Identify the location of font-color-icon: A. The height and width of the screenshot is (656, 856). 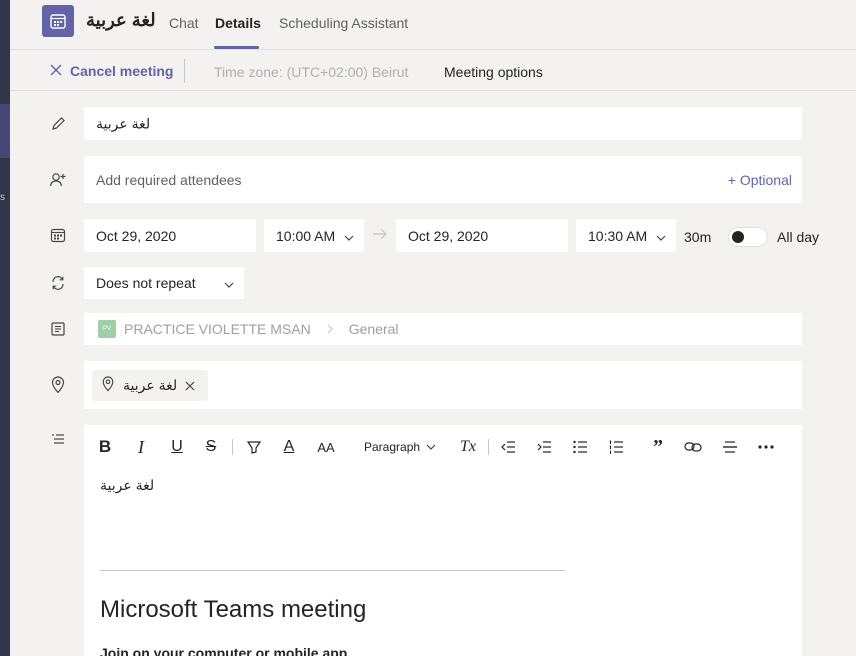
(289, 447).